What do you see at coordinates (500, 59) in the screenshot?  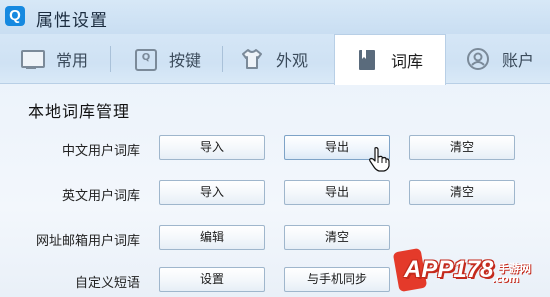 I see `tab-account: 账户` at bounding box center [500, 59].